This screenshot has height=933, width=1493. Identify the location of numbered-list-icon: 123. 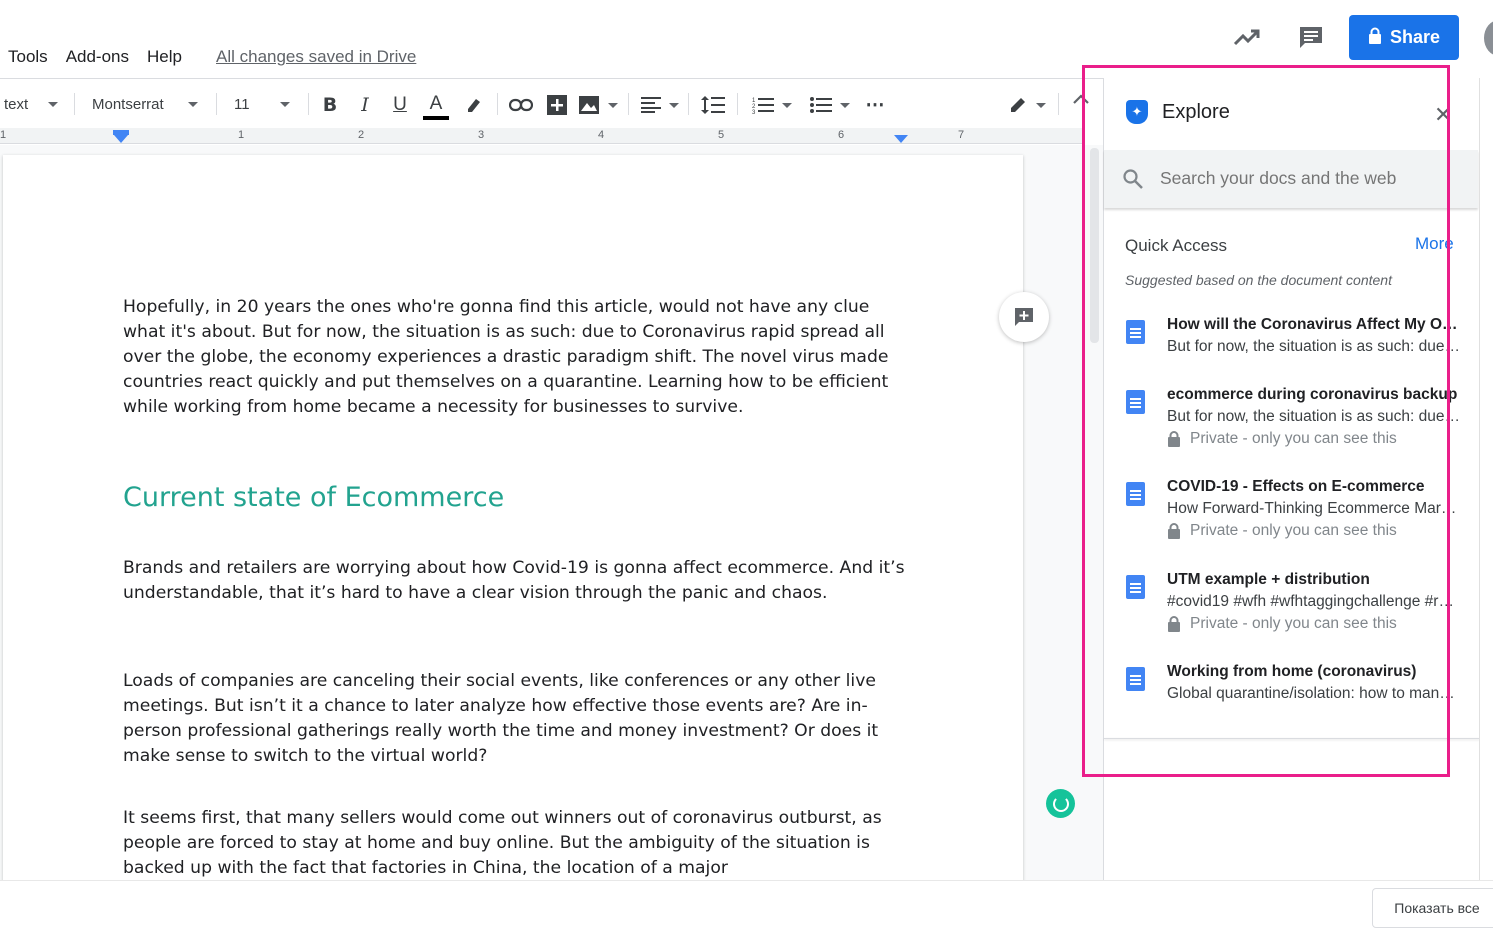
(772, 105).